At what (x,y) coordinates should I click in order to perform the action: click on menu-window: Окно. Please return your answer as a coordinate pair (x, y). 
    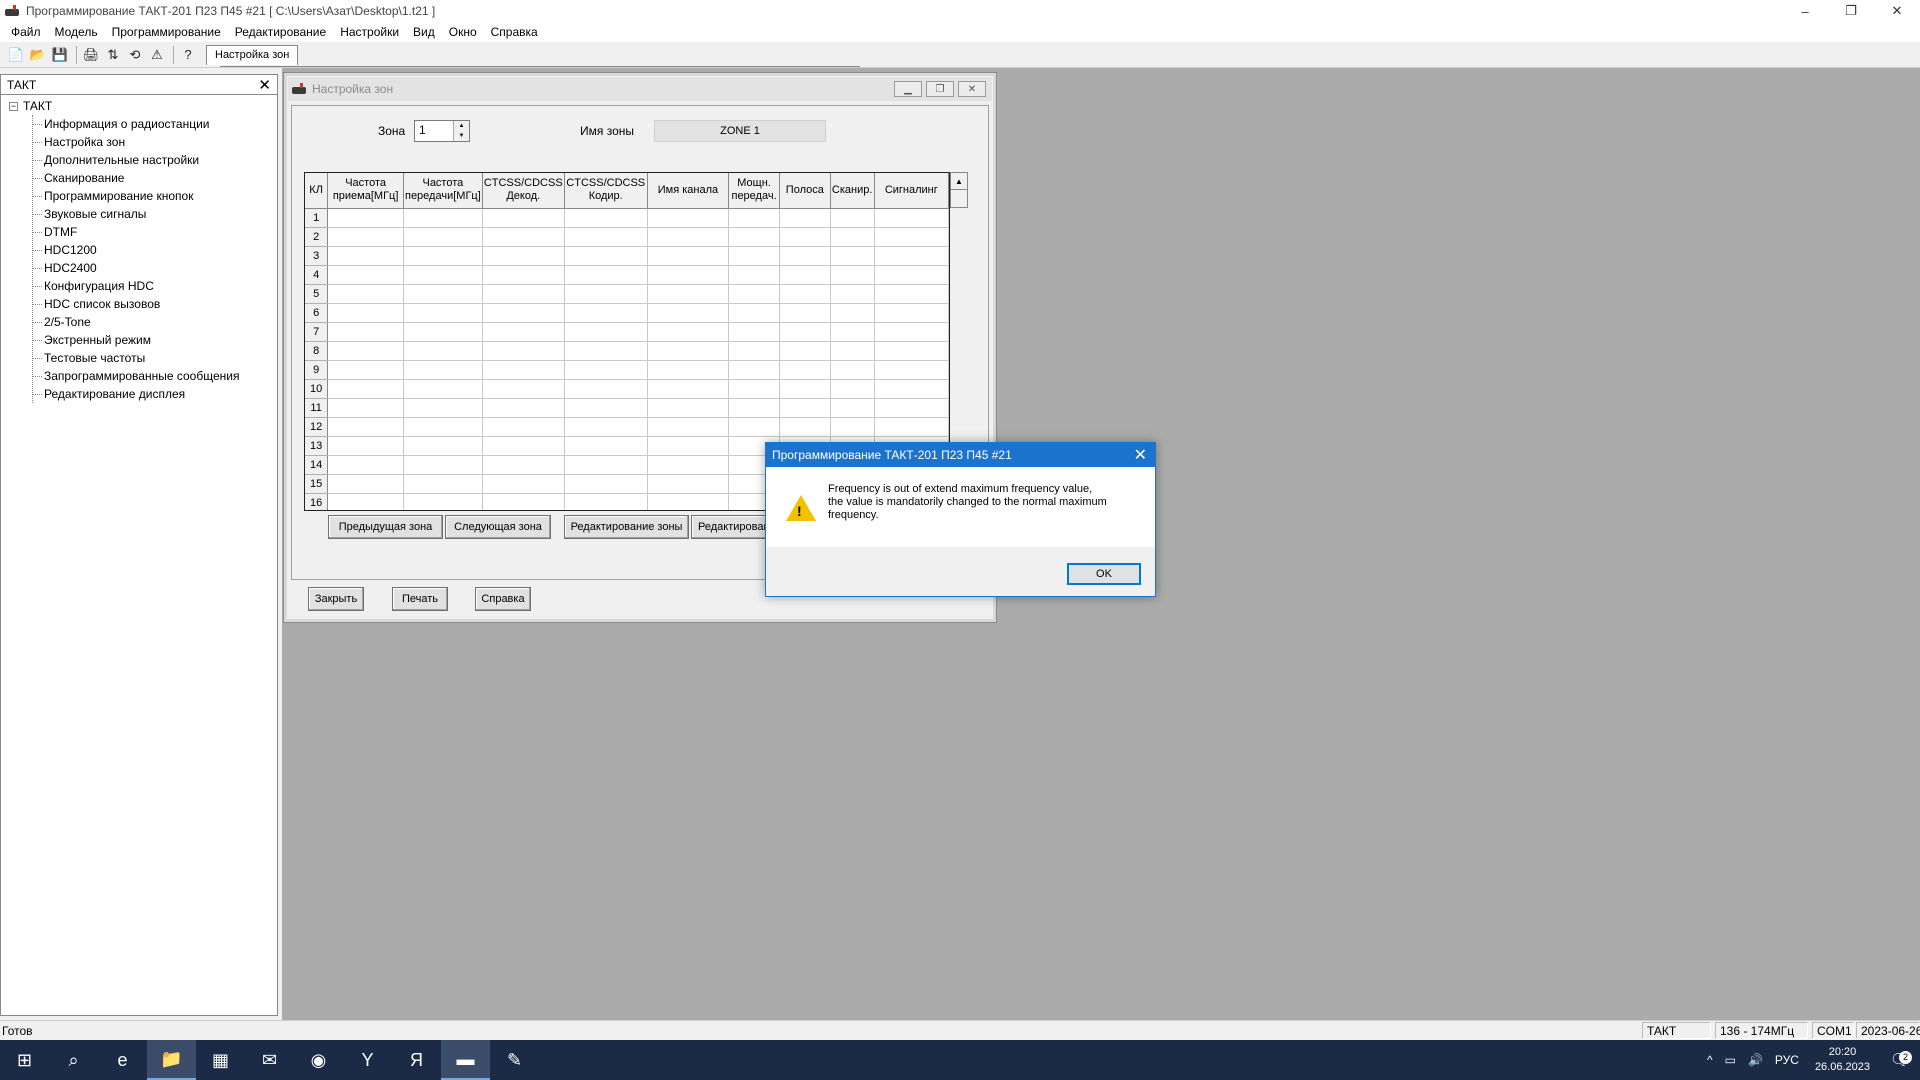
    Looking at the image, I should click on (463, 32).